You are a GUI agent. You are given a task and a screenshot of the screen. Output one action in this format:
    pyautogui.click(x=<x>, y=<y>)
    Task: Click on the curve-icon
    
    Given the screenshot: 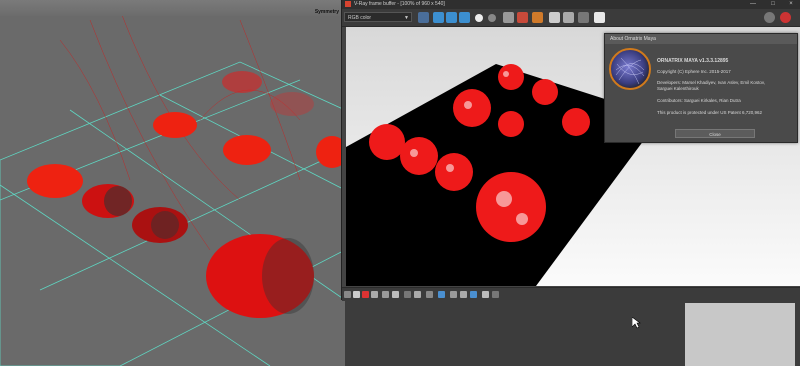 What is the action you would take?
    pyautogui.click(x=385, y=294)
    